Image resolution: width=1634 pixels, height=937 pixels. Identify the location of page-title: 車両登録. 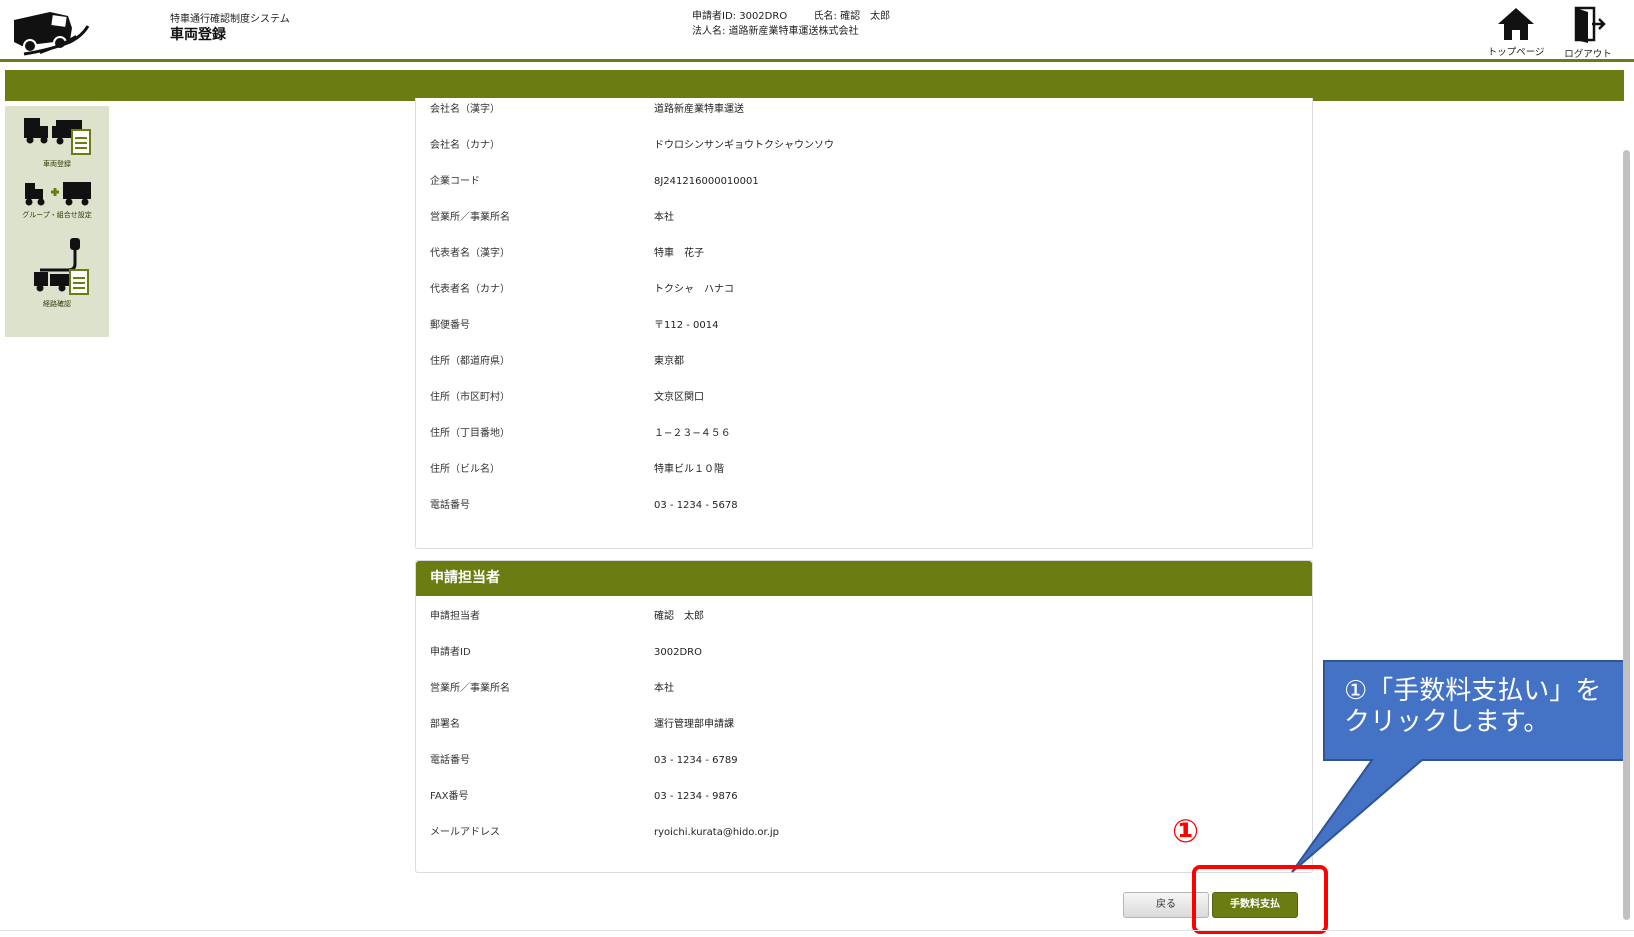
(198, 35).